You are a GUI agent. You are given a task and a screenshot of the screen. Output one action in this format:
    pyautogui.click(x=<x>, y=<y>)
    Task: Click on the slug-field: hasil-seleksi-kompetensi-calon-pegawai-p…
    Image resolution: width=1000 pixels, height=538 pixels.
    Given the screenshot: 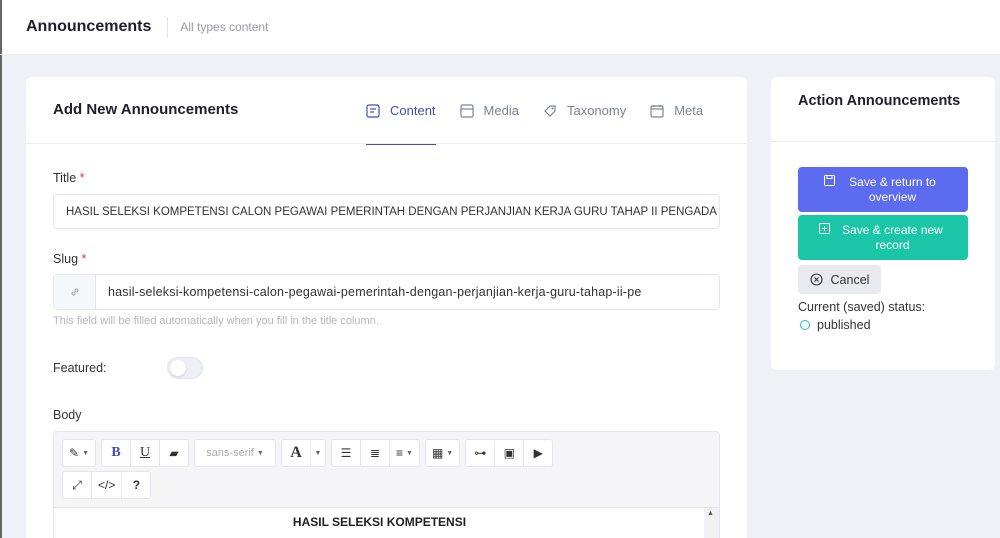 What is the action you would take?
    pyautogui.click(x=386, y=292)
    